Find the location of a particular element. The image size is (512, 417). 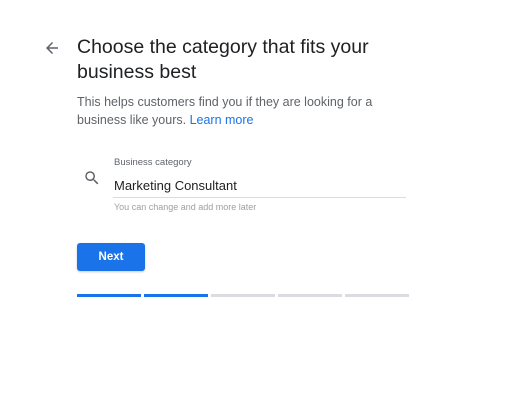

learn-more-link: Learn more is located at coordinates (222, 120).